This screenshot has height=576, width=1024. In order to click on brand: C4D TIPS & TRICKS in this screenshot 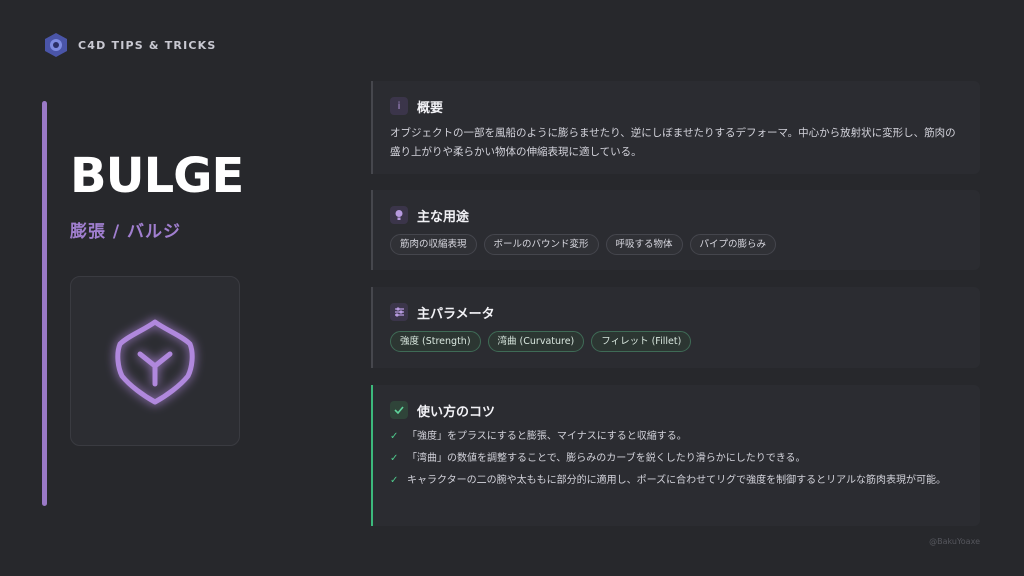, I will do `click(130, 45)`.